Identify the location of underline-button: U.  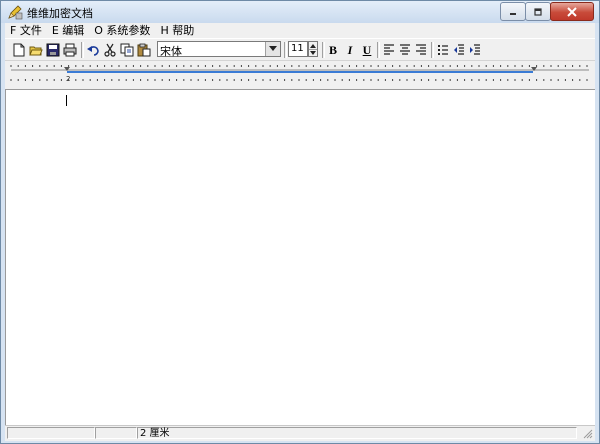
(367, 50).